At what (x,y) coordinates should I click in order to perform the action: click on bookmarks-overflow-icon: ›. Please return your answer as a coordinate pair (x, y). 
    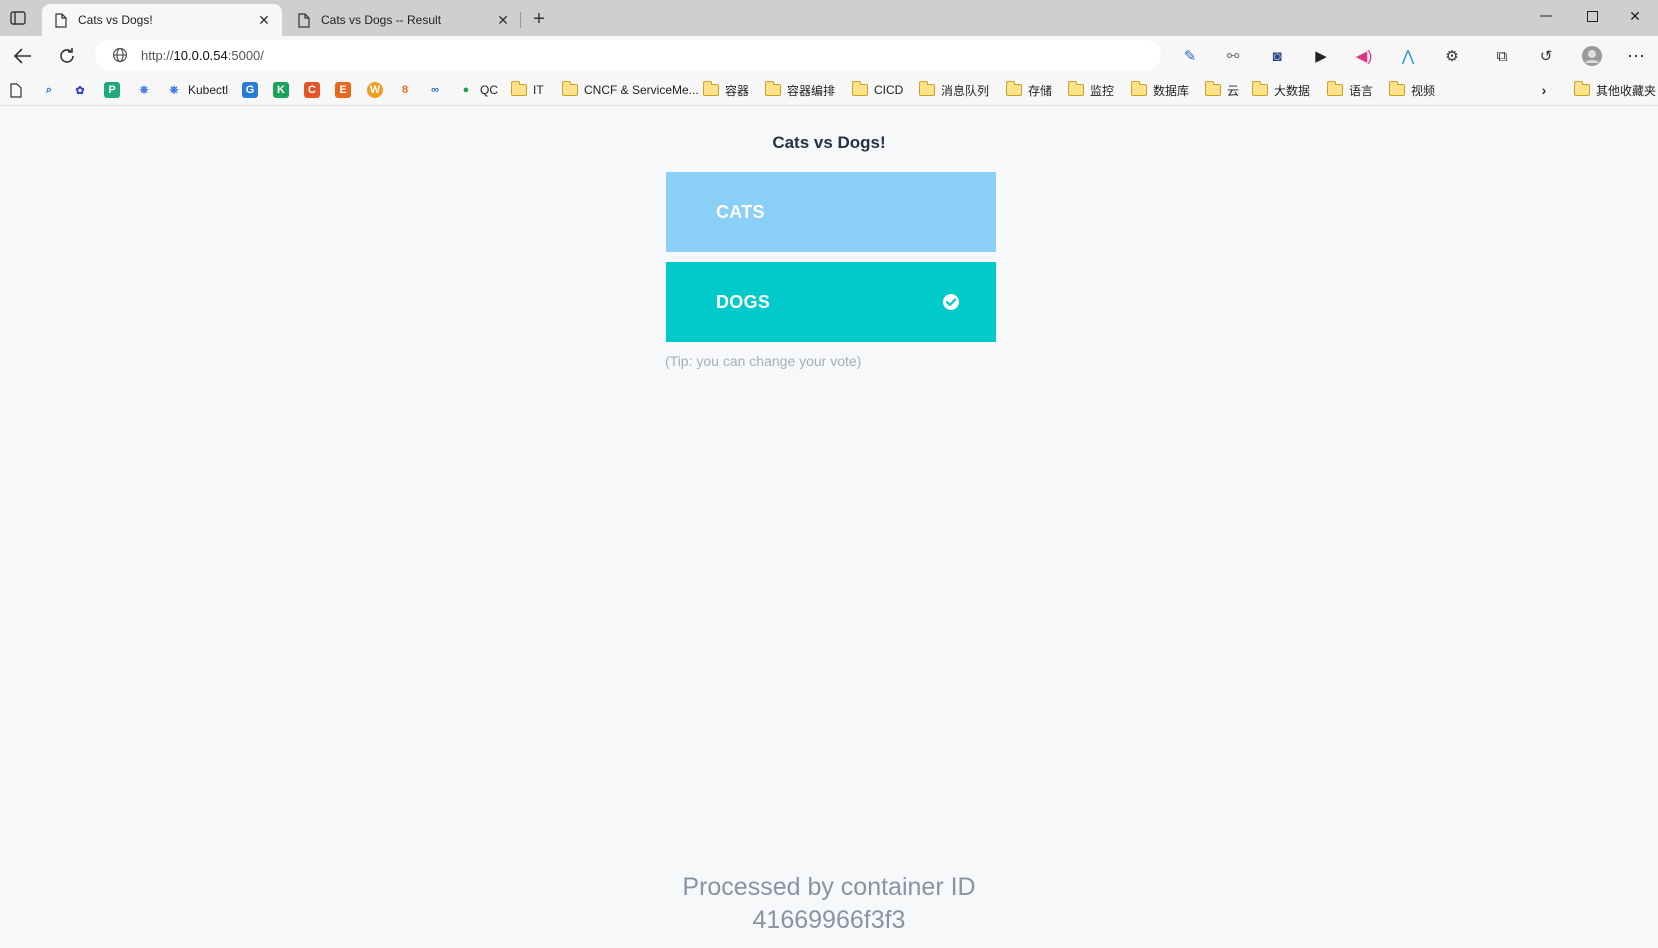
    Looking at the image, I should click on (1544, 90).